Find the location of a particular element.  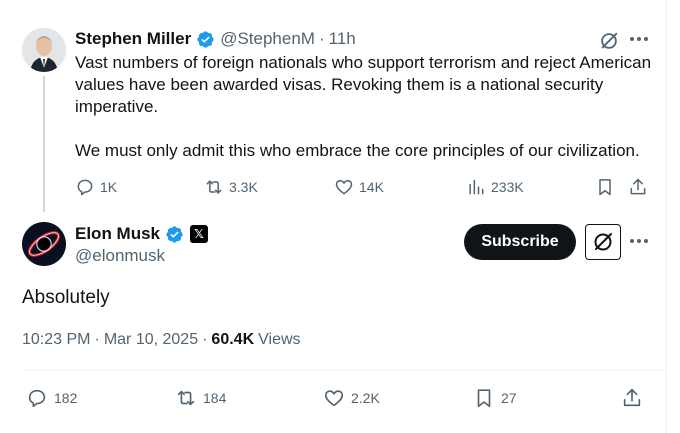

tweet-time: 10:23 PM is located at coordinates (56, 340).